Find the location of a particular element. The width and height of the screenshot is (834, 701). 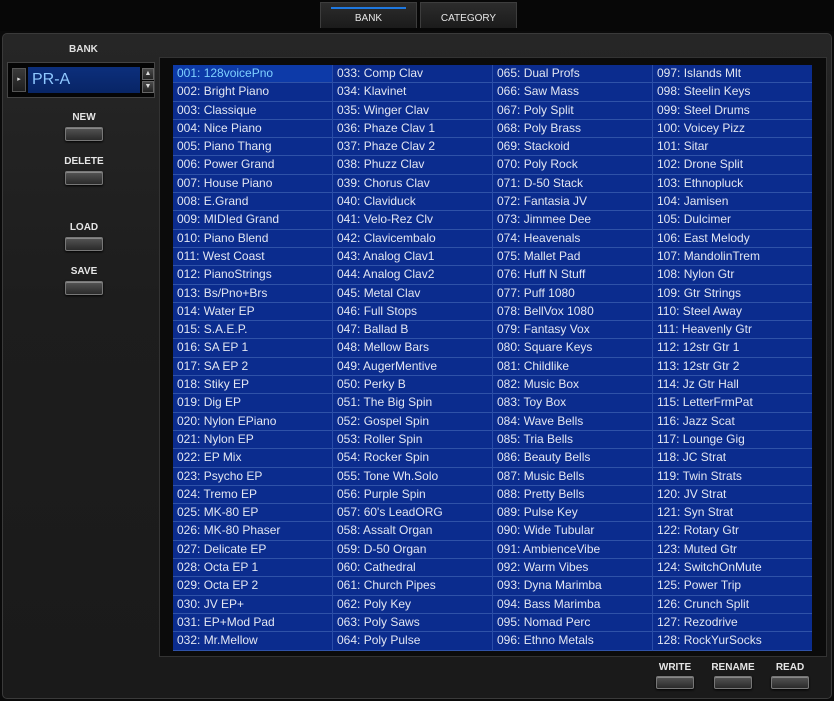

patch-item: 096: Ethno Metals is located at coordinates (572, 641).